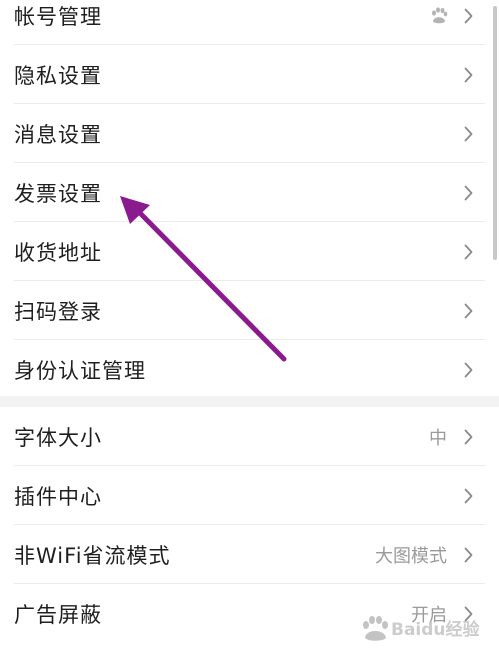  What do you see at coordinates (58, 134) in the screenshot?
I see `row-label: 消息设置` at bounding box center [58, 134].